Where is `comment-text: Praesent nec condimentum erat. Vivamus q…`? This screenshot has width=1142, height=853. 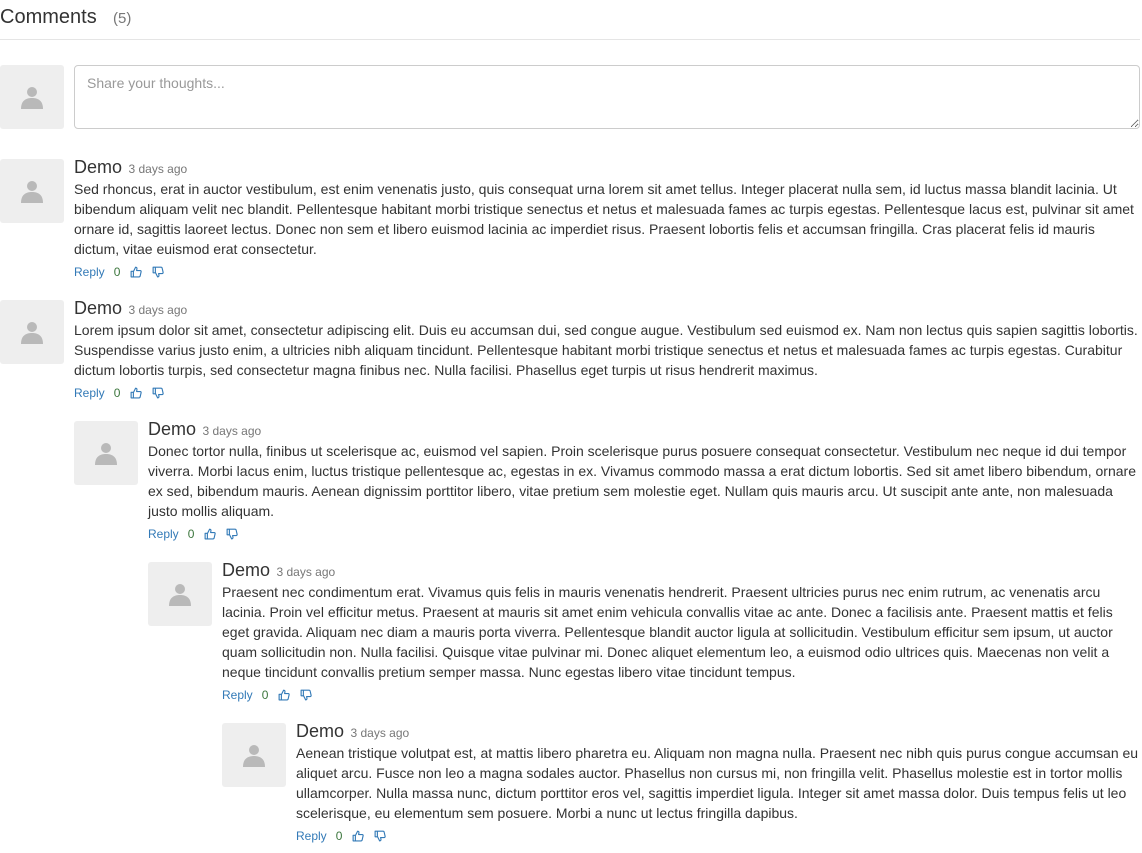 comment-text: Praesent nec condimentum erat. Vivamus q… is located at coordinates (667, 632).